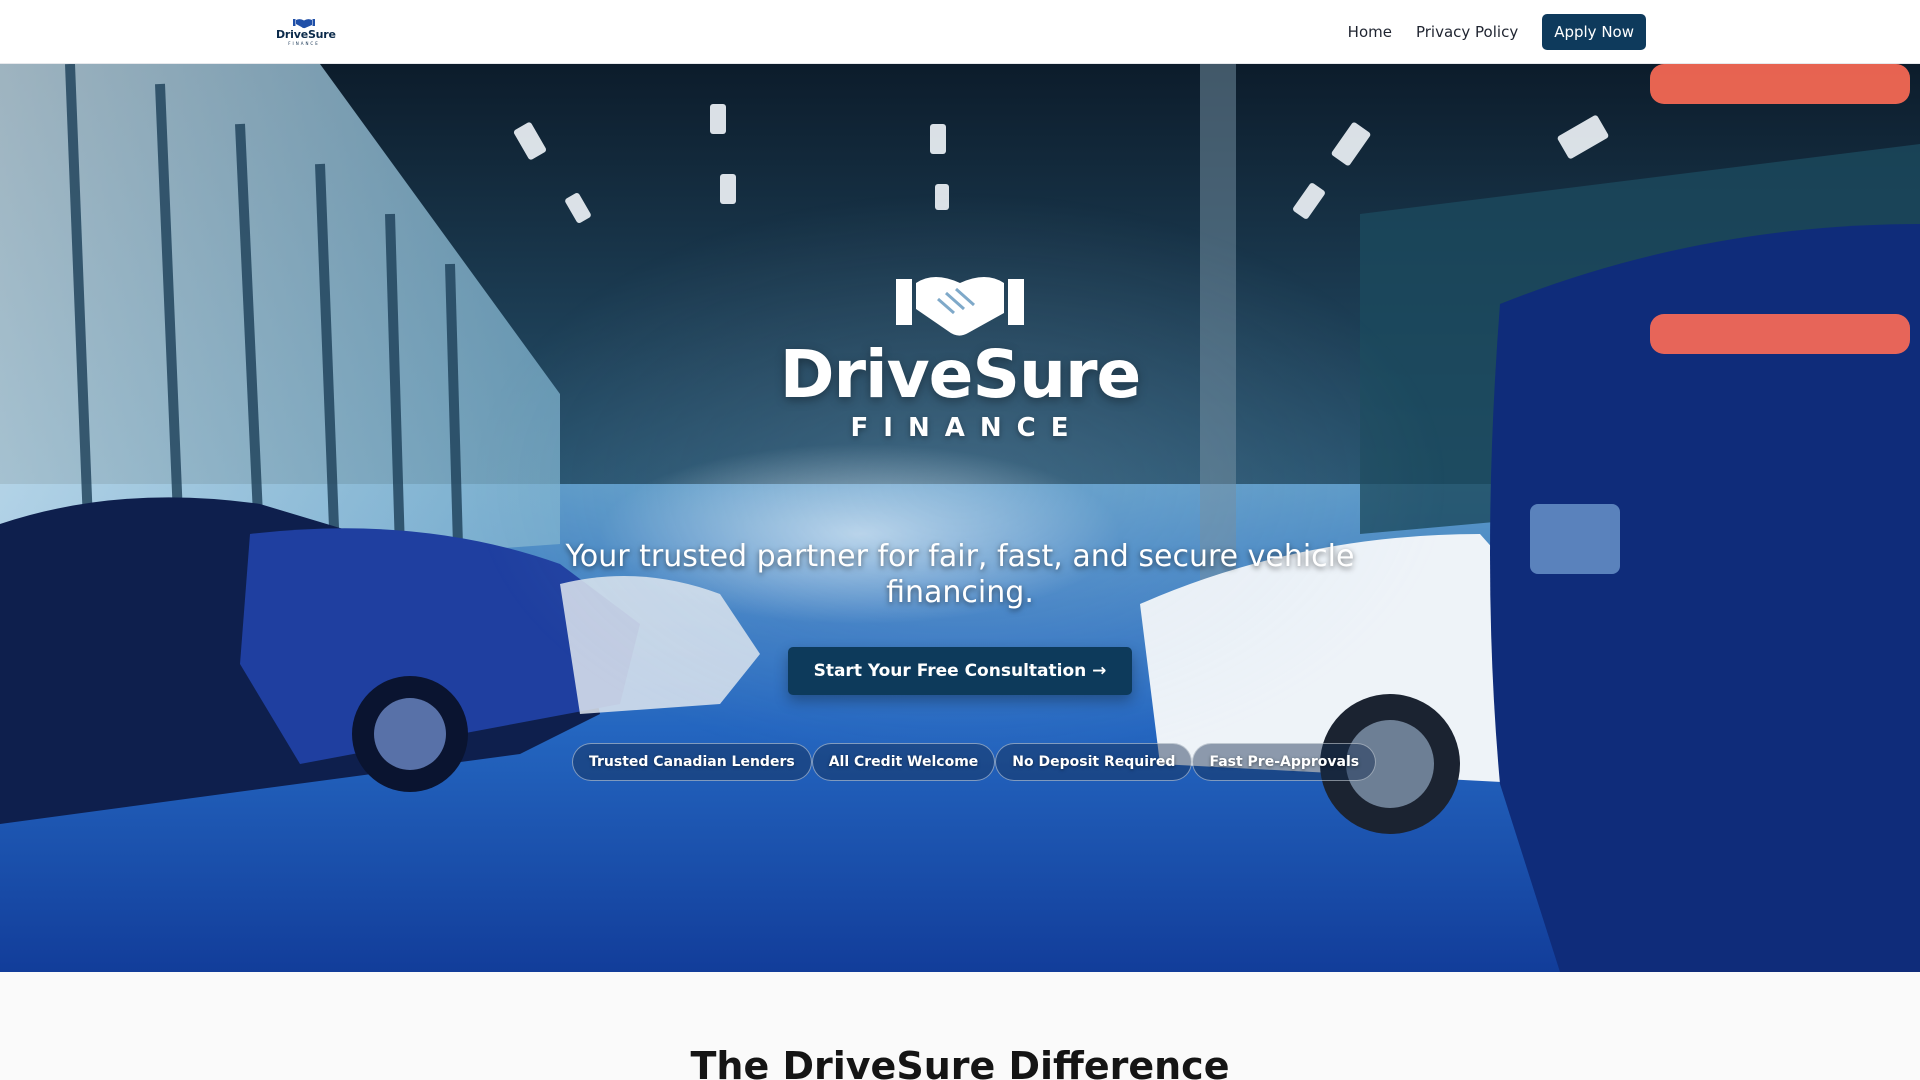  Describe the element at coordinates (903, 762) in the screenshot. I see `badge-all-credit: All Credit Welcome` at that location.